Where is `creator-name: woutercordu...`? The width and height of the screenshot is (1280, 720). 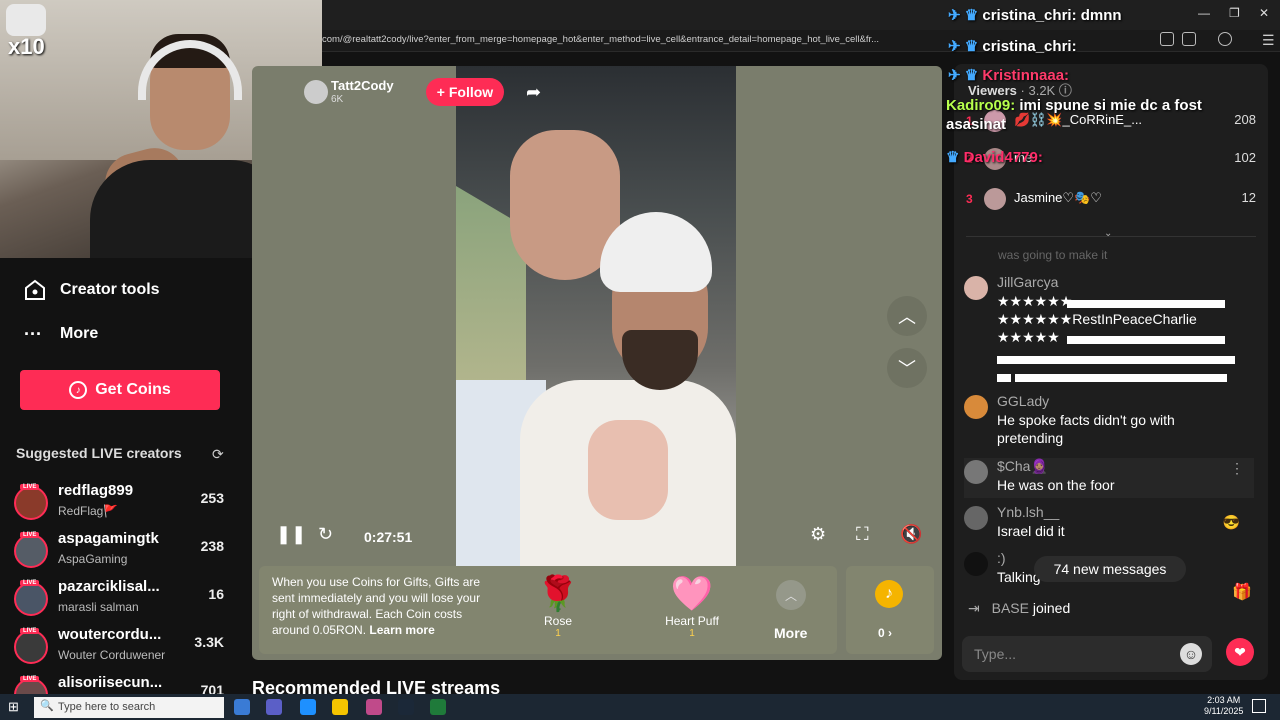 creator-name: woutercordu... is located at coordinates (110, 634).